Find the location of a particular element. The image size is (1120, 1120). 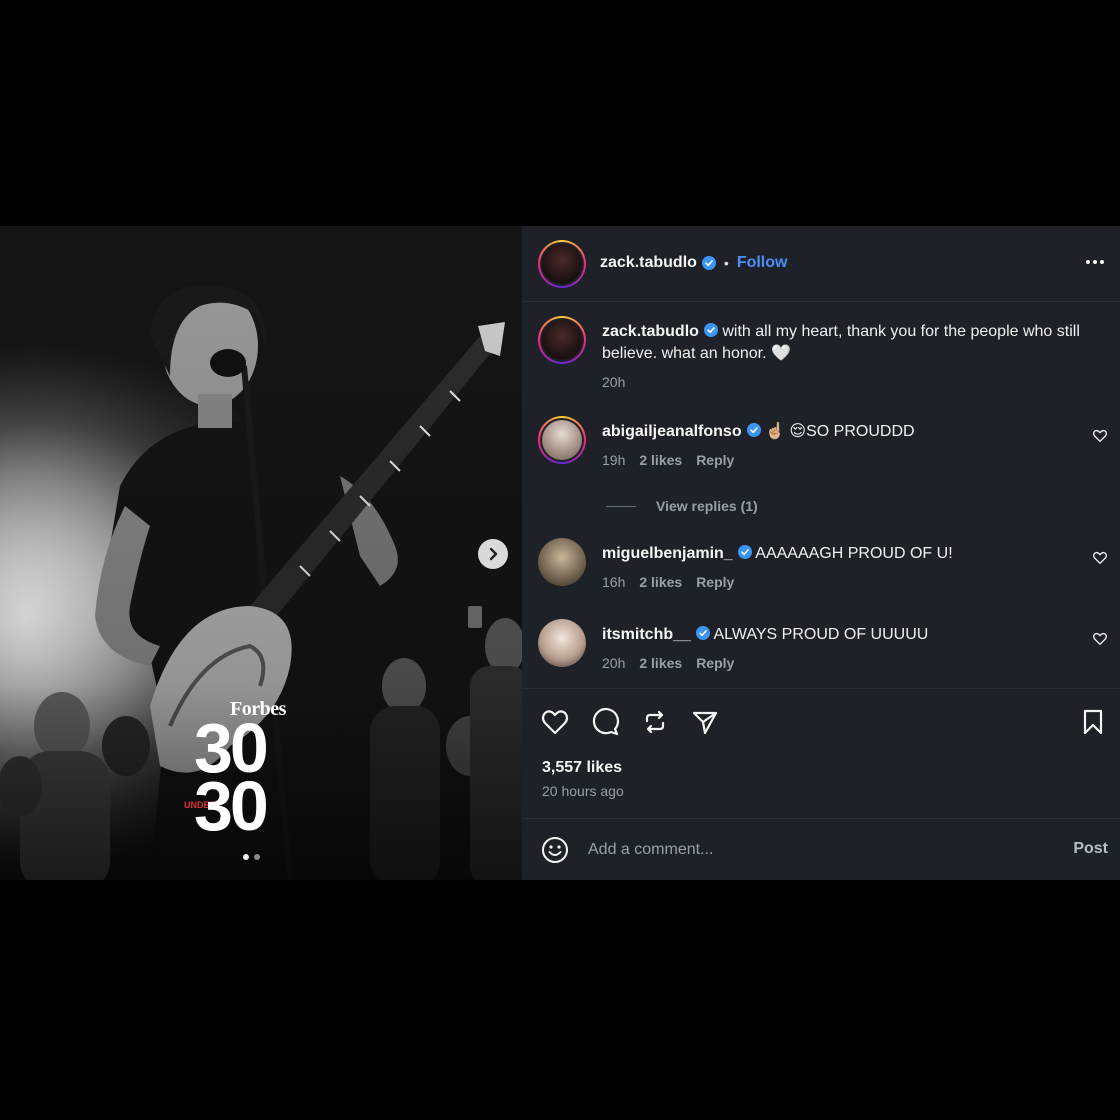

carousel-dots is located at coordinates (251, 857).